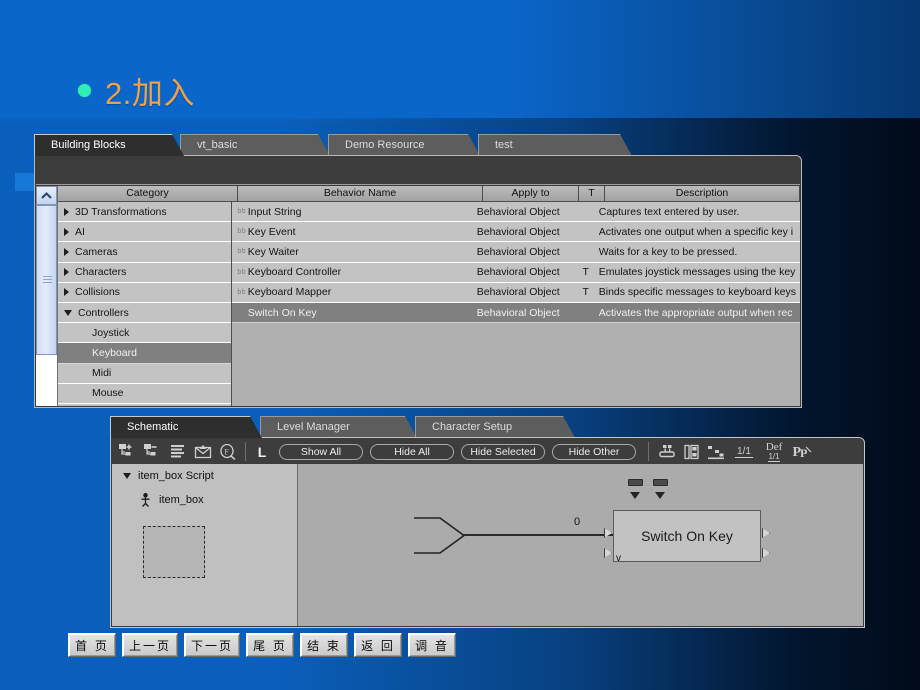 The width and height of the screenshot is (920, 690). Describe the element at coordinates (555, 145) in the screenshot. I see `tab-test: test` at that location.